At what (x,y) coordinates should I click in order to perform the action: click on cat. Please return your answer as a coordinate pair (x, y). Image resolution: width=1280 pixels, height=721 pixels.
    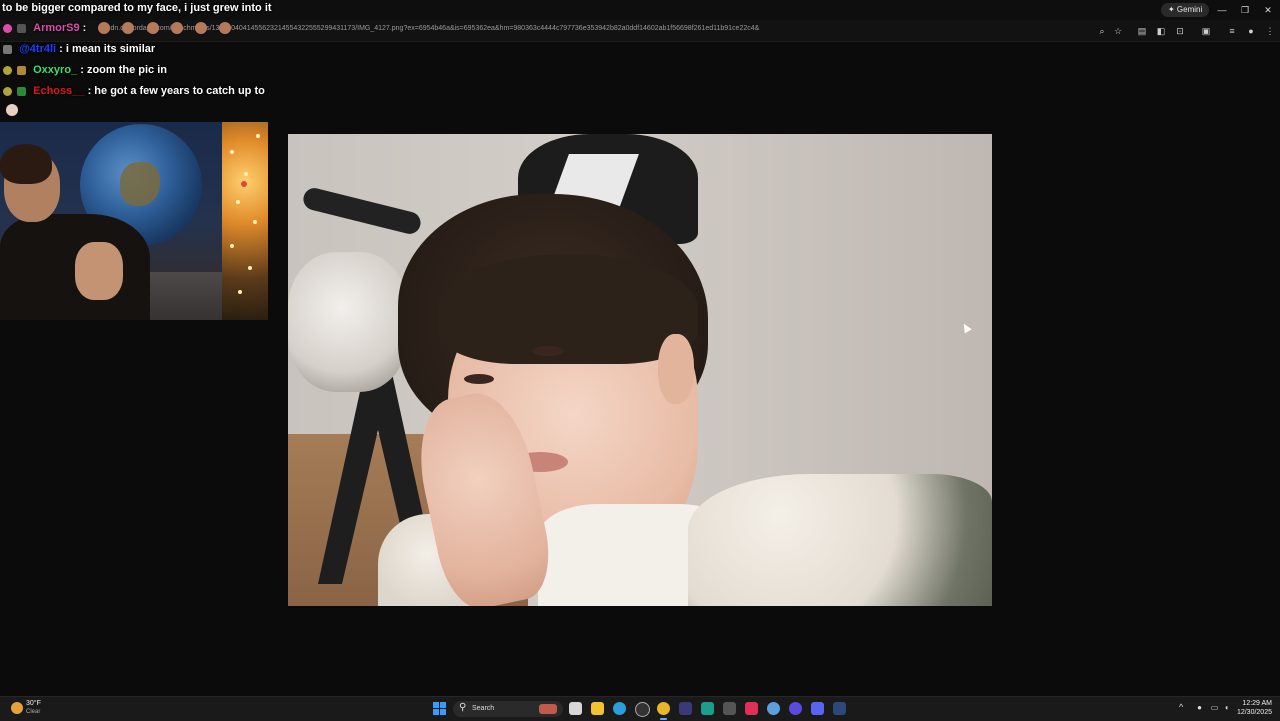
    Looking at the image, I should click on (348, 322).